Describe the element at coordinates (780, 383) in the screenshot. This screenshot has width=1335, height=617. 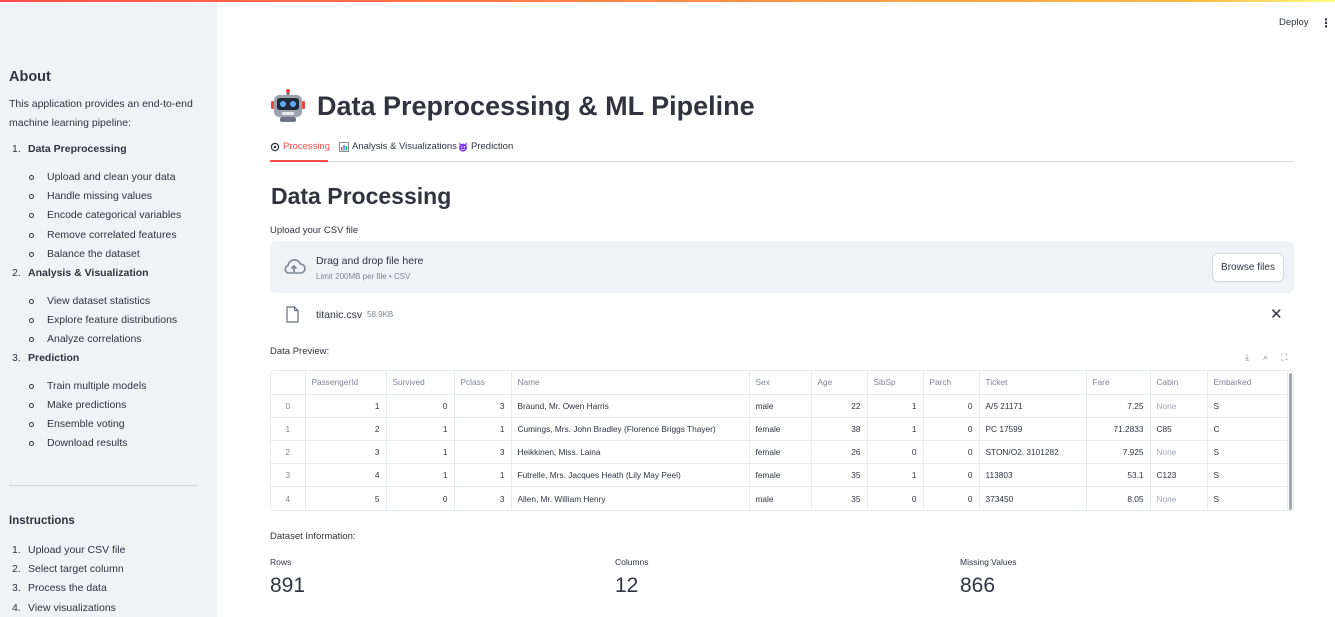
I see `column-header: Sex` at that location.